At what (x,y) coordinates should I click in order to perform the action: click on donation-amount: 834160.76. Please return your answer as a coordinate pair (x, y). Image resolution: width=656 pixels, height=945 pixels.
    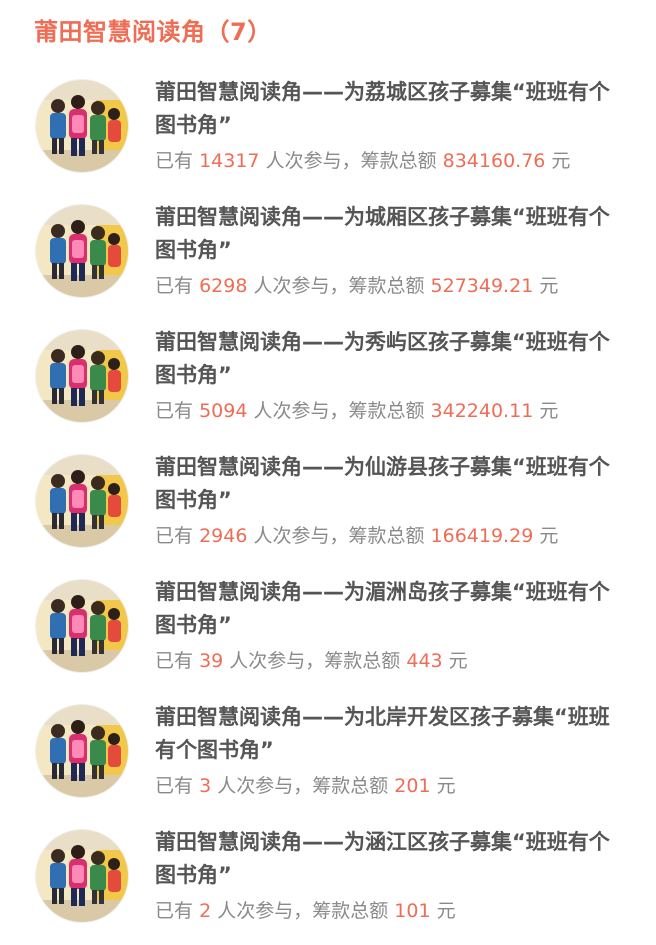
    Looking at the image, I should click on (494, 161).